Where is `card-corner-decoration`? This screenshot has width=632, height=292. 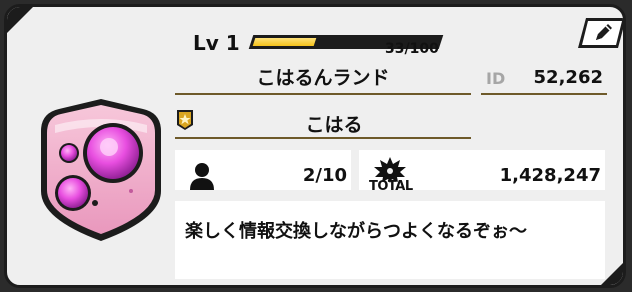
card-corner-decoration is located at coordinates (20, 20).